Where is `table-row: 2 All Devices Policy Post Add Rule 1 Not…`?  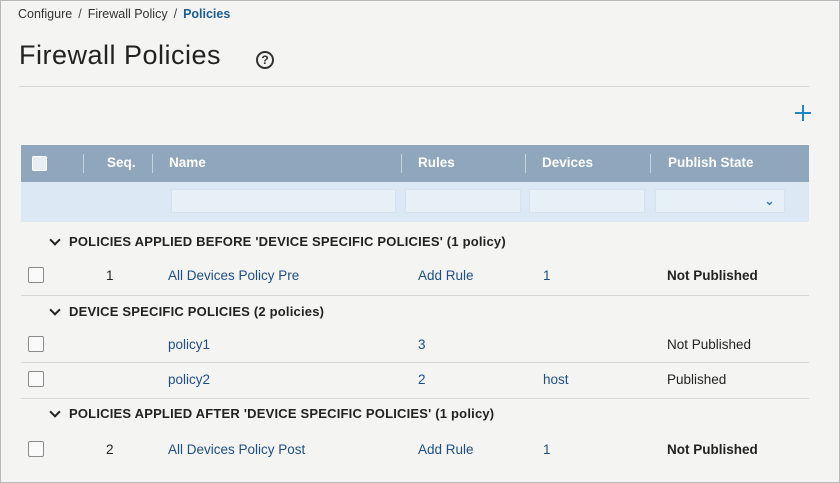 table-row: 2 All Devices Policy Post Add Rule 1 Not… is located at coordinates (415, 450).